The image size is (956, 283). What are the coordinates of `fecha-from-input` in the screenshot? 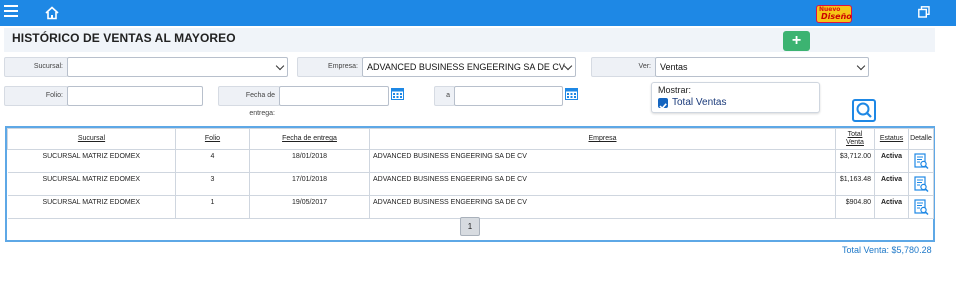 It's located at (334, 96).